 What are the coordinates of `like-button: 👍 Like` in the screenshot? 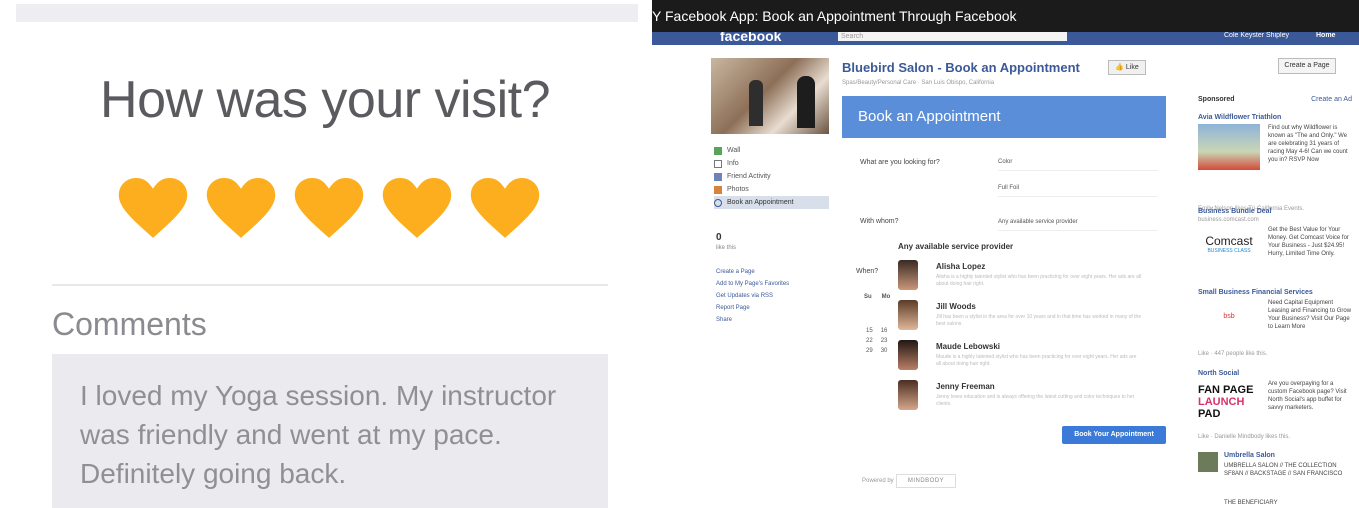 It's located at (1127, 67).